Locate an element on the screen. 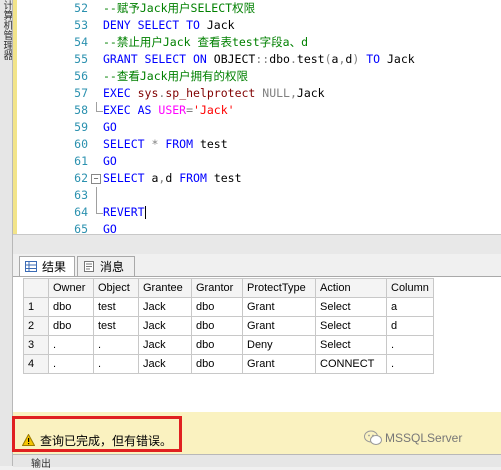  line-number: 58 is located at coordinates (81, 110).